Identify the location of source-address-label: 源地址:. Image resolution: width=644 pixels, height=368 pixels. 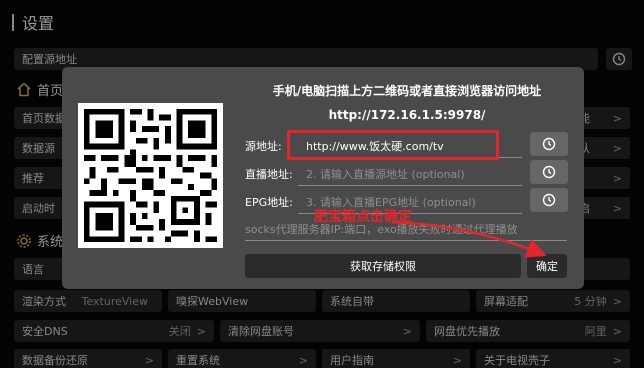
(263, 146).